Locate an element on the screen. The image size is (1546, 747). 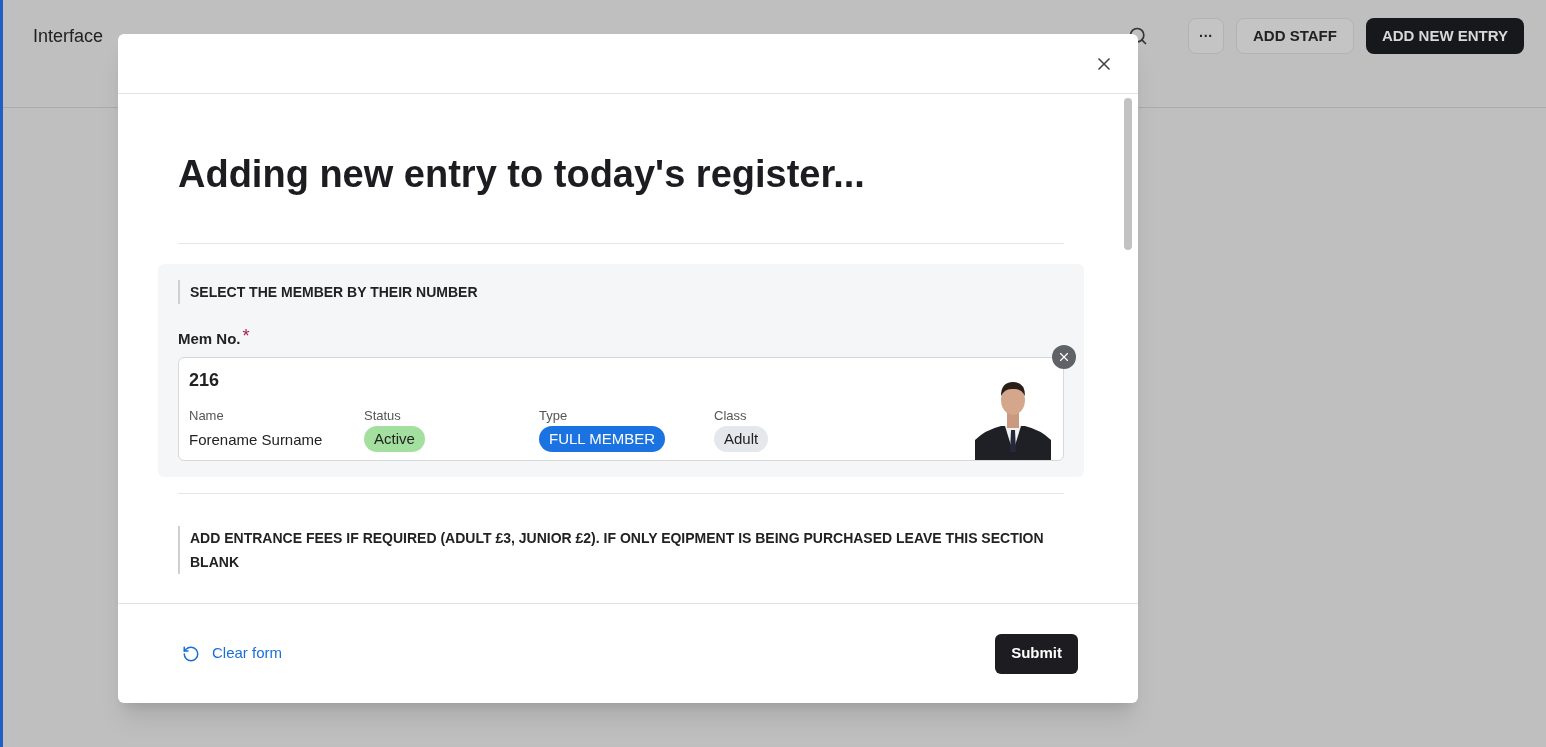
more-button: ··· is located at coordinates (1206, 36).